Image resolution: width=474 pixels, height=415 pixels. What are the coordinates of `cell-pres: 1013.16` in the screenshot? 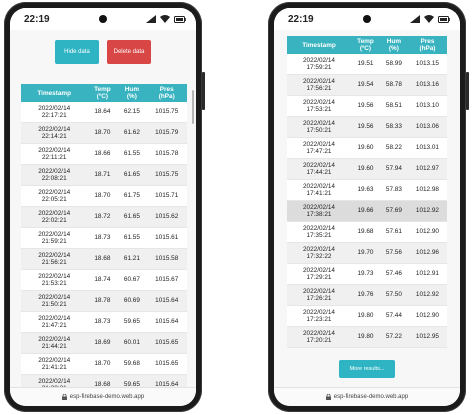 It's located at (427, 85).